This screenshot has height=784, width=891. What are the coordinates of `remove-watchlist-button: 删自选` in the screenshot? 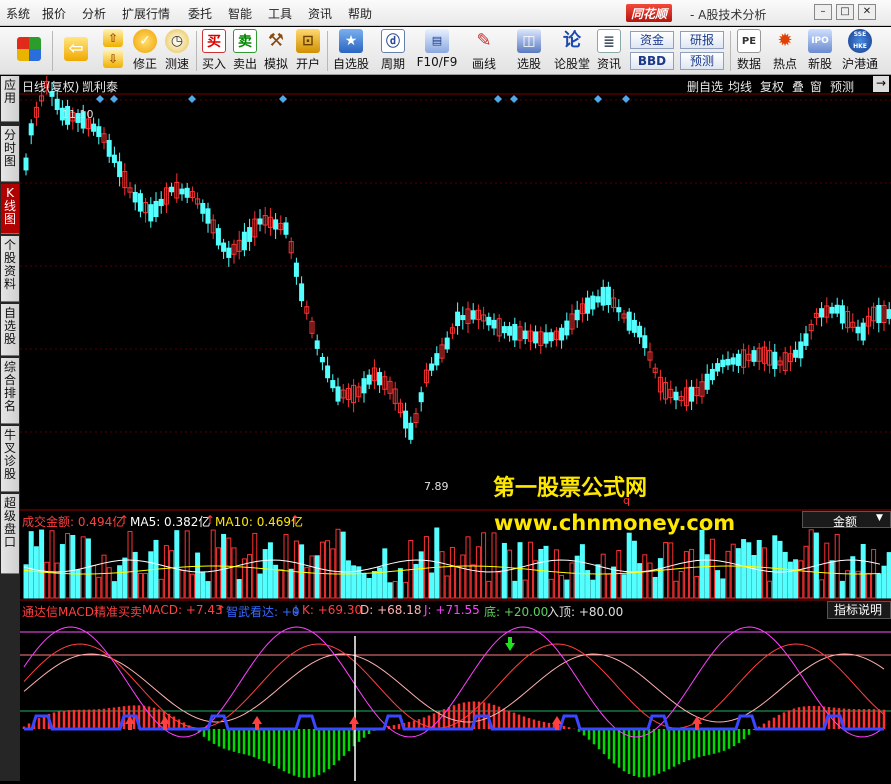 It's located at (705, 86).